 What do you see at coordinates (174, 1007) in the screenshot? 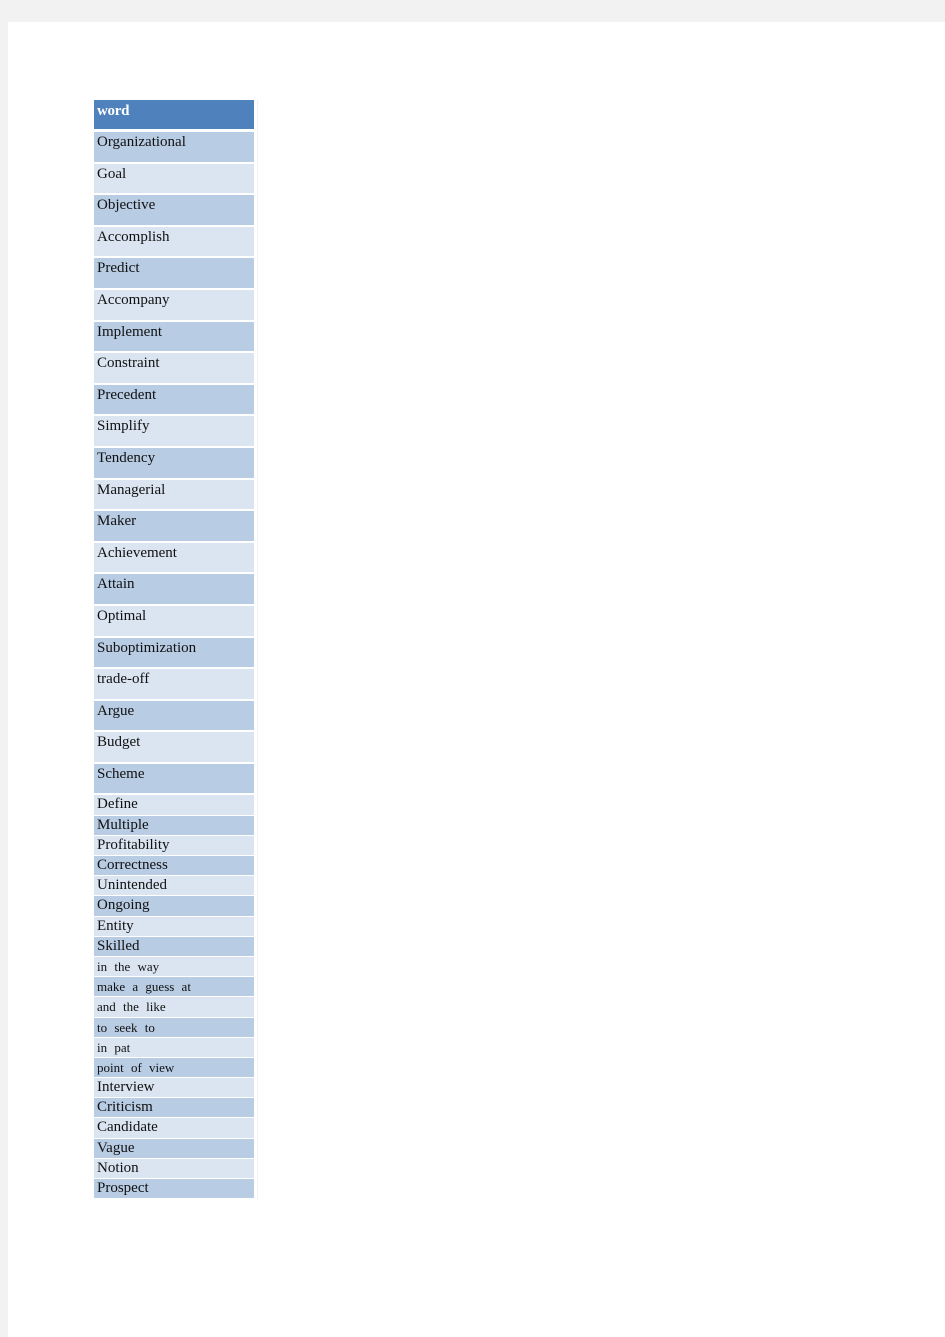
I see `table-row: and the like` at bounding box center [174, 1007].